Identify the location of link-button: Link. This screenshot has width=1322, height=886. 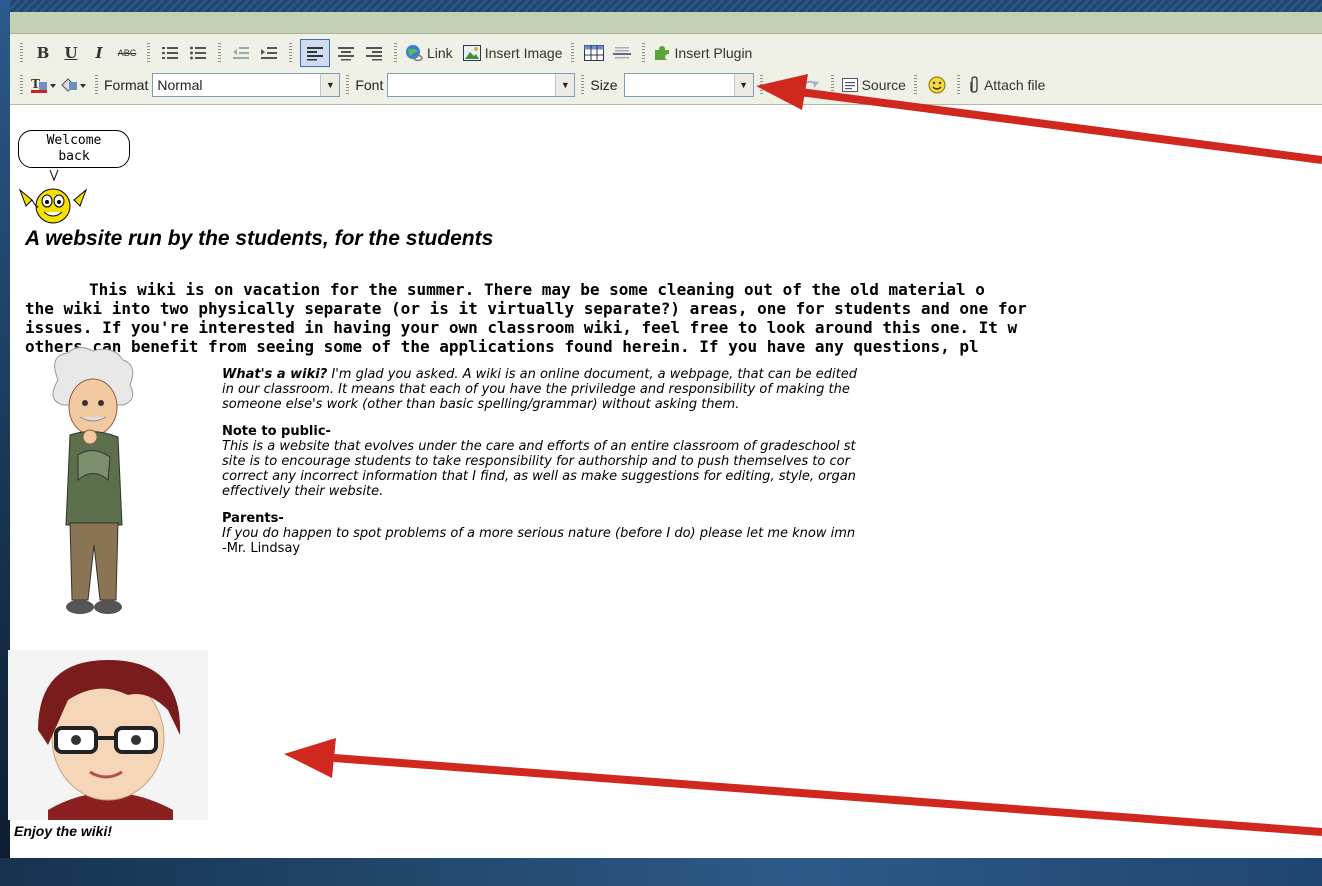
(429, 53).